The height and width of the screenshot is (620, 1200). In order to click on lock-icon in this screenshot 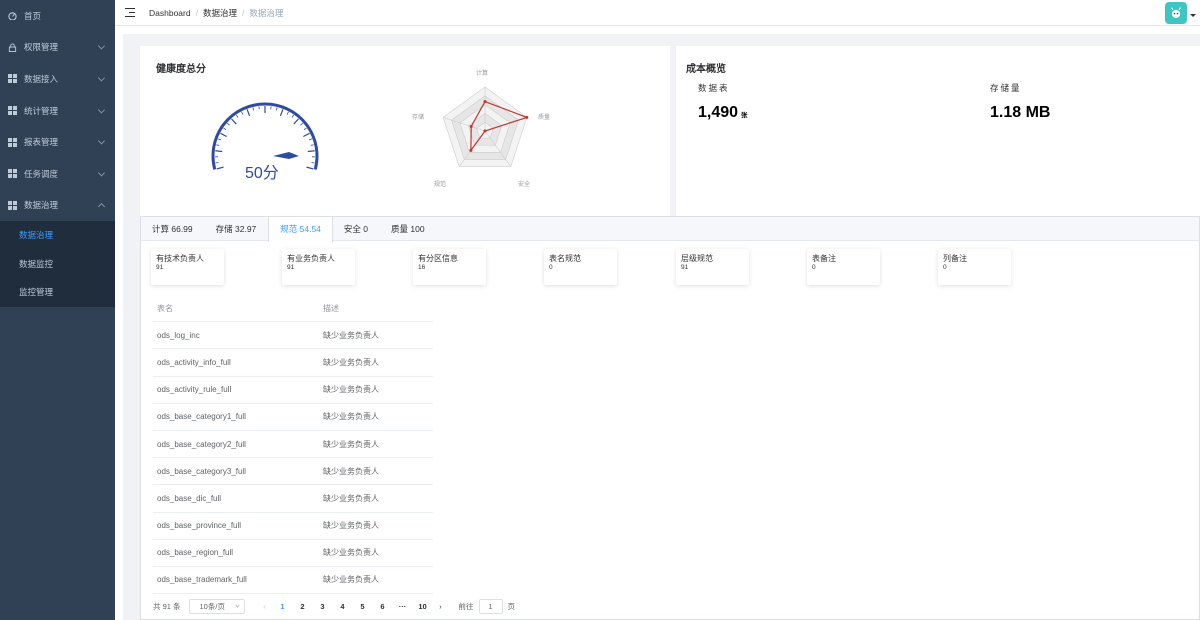, I will do `click(12, 47)`.